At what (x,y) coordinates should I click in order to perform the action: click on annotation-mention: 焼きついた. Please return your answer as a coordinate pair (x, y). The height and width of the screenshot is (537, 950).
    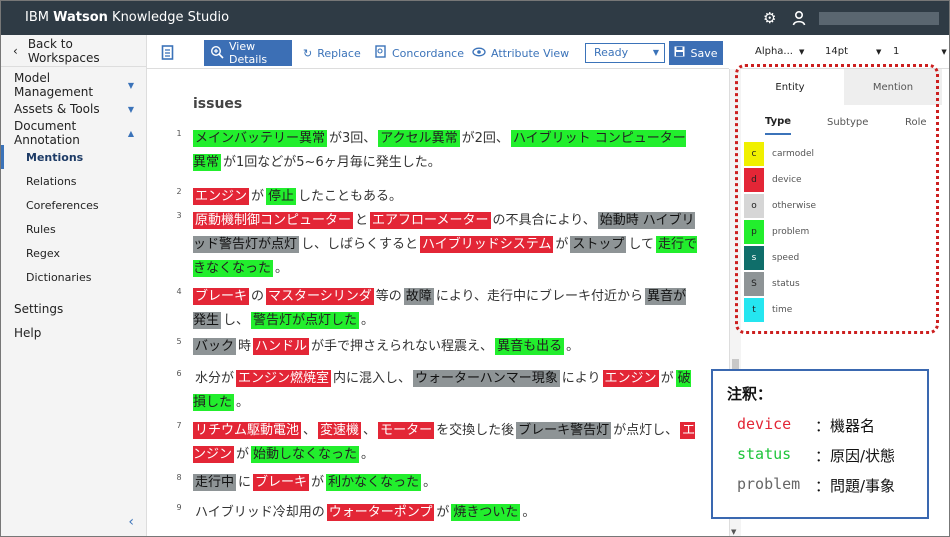
    Looking at the image, I should click on (486, 512).